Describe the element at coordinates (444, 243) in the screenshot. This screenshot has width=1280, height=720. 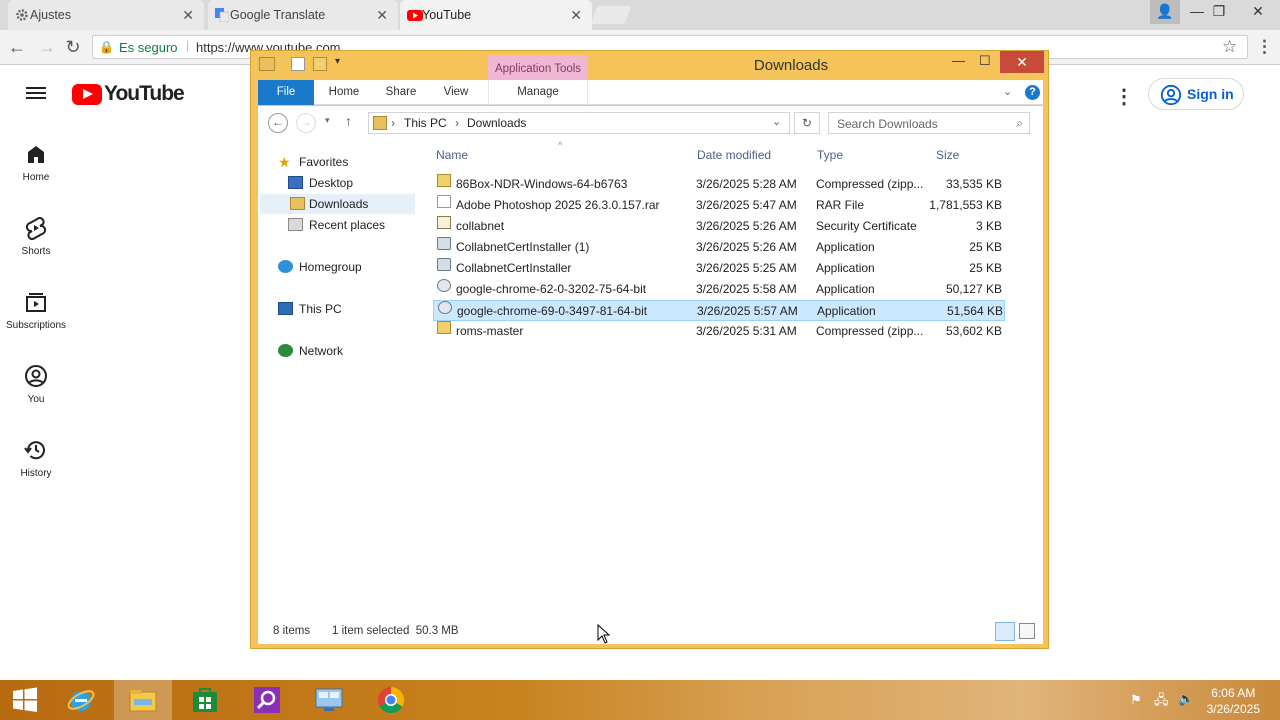
I see `application-icon` at that location.